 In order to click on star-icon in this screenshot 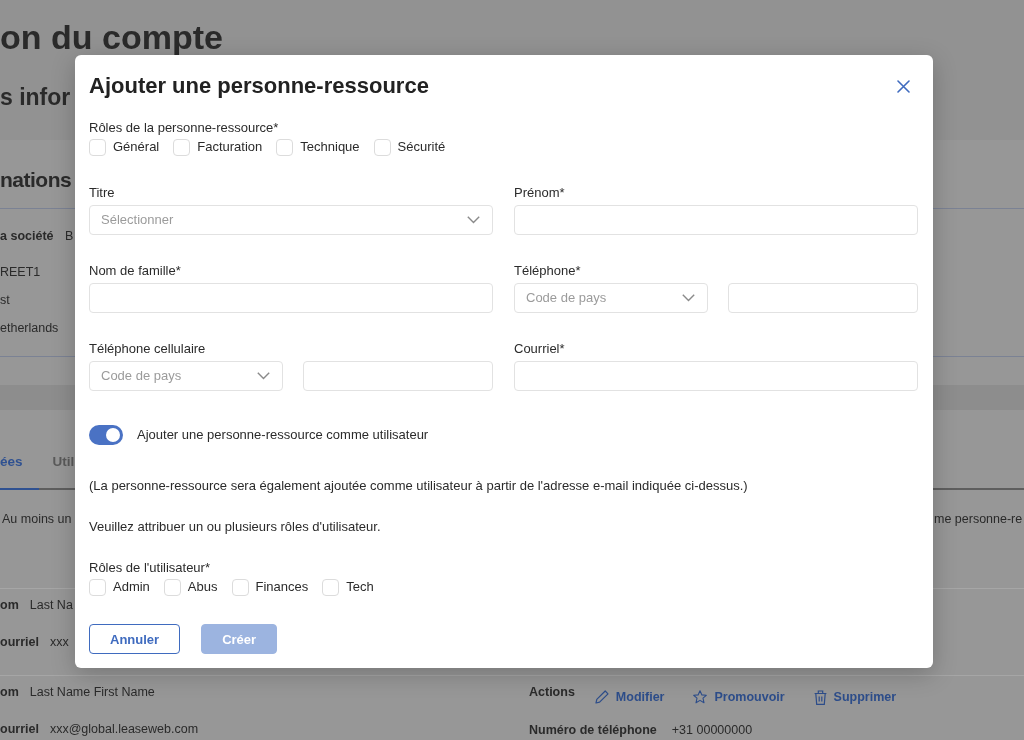, I will do `click(700, 697)`.